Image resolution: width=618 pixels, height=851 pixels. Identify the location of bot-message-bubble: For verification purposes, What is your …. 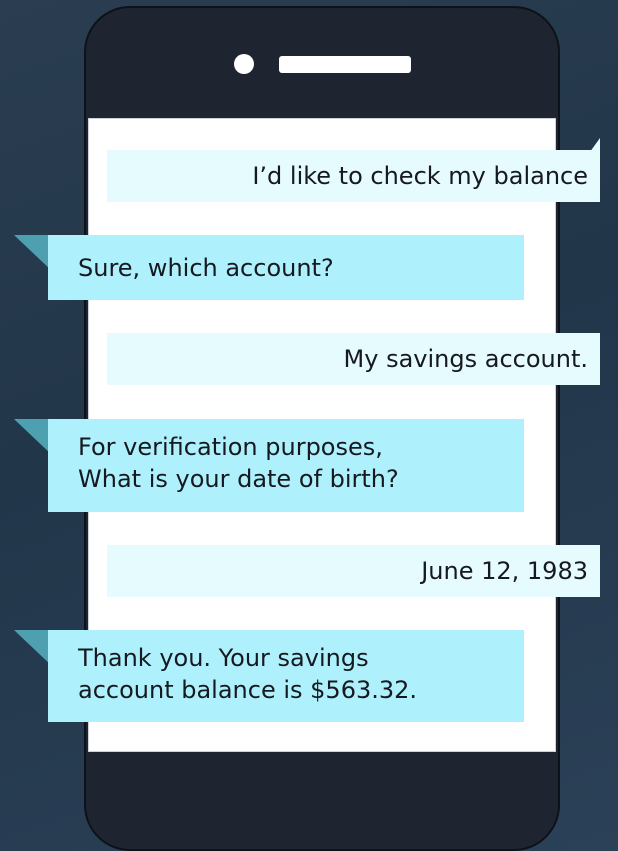
(286, 465).